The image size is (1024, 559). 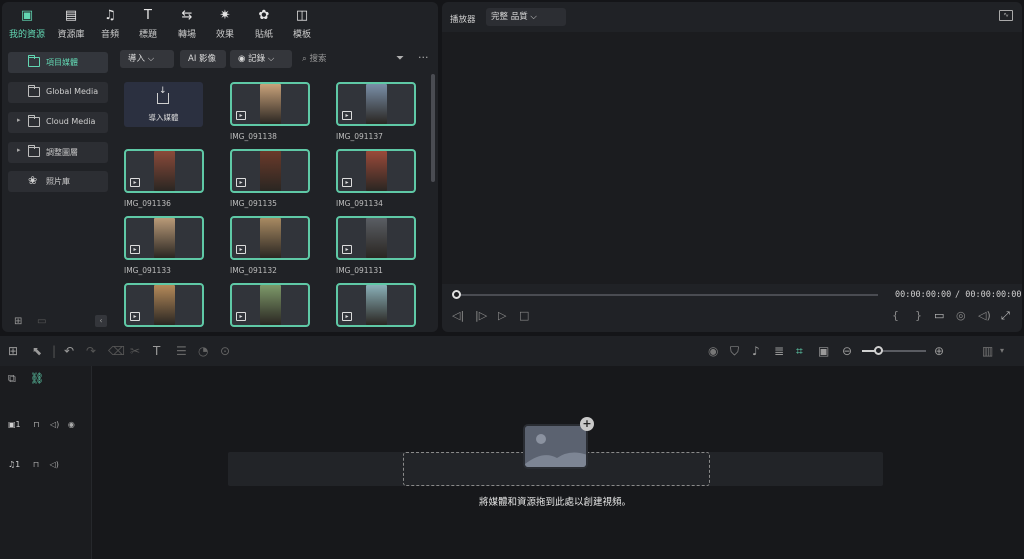 What do you see at coordinates (458, 315) in the screenshot?
I see `previous-frame-icon: ◁|` at bounding box center [458, 315].